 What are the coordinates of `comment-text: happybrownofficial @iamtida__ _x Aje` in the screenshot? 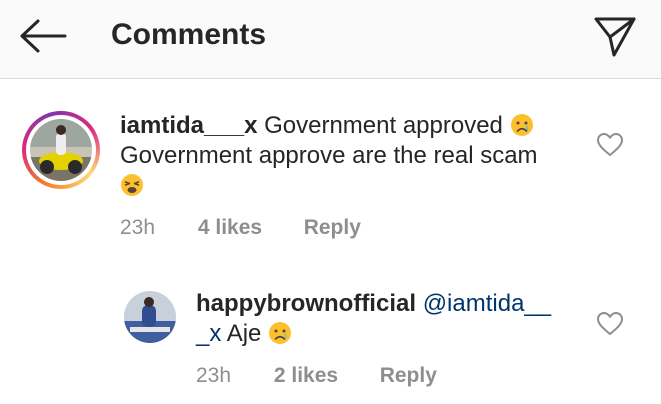 It's located at (391, 319).